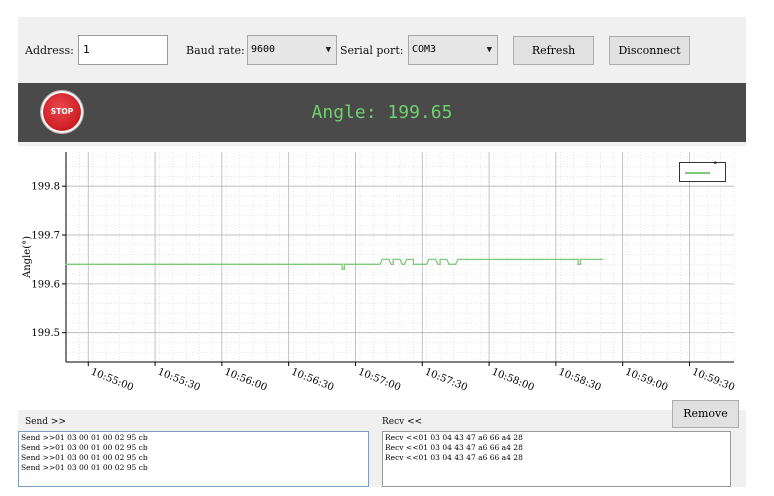  Describe the element at coordinates (453, 50) in the screenshot. I see `serial-port-select: COM3 ▼` at that location.